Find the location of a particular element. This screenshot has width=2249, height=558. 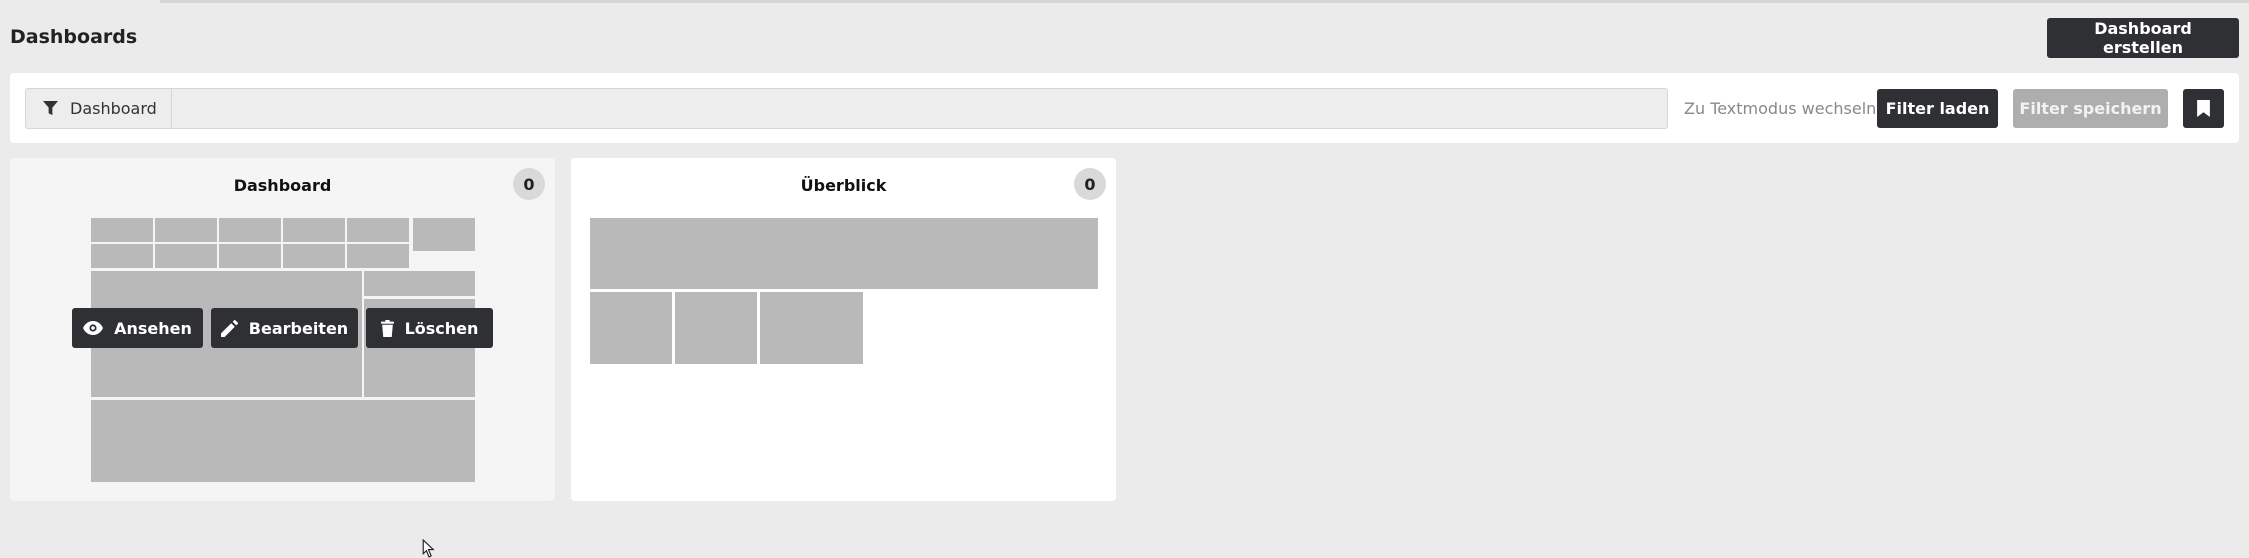

filter-input is located at coordinates (919, 108).